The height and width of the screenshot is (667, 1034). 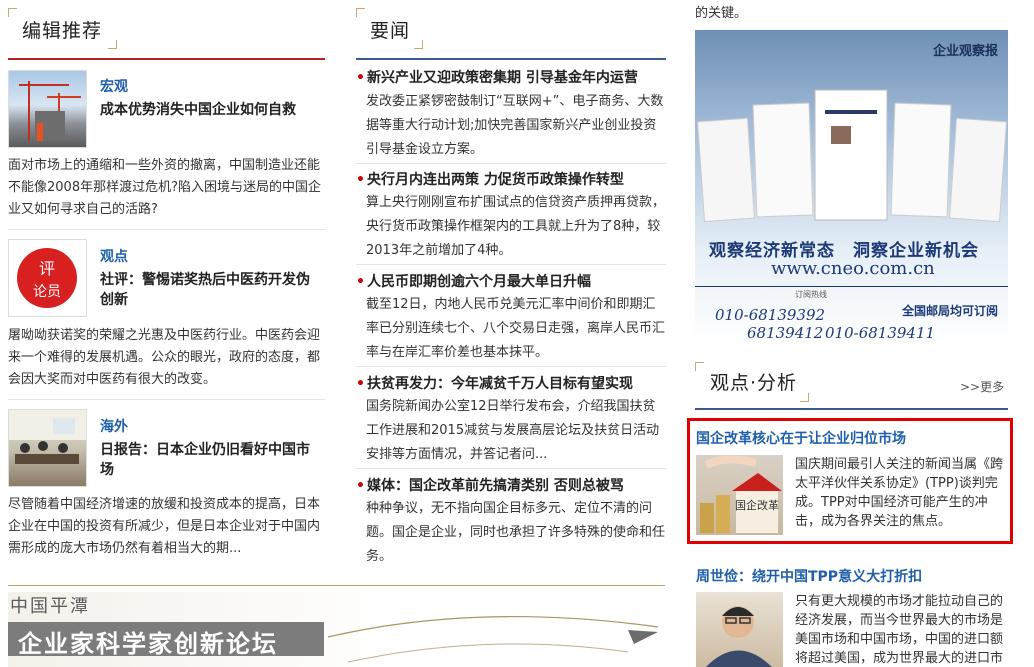 I want to click on article-thumbnail-commentator: 评 论员, so click(x=47, y=278).